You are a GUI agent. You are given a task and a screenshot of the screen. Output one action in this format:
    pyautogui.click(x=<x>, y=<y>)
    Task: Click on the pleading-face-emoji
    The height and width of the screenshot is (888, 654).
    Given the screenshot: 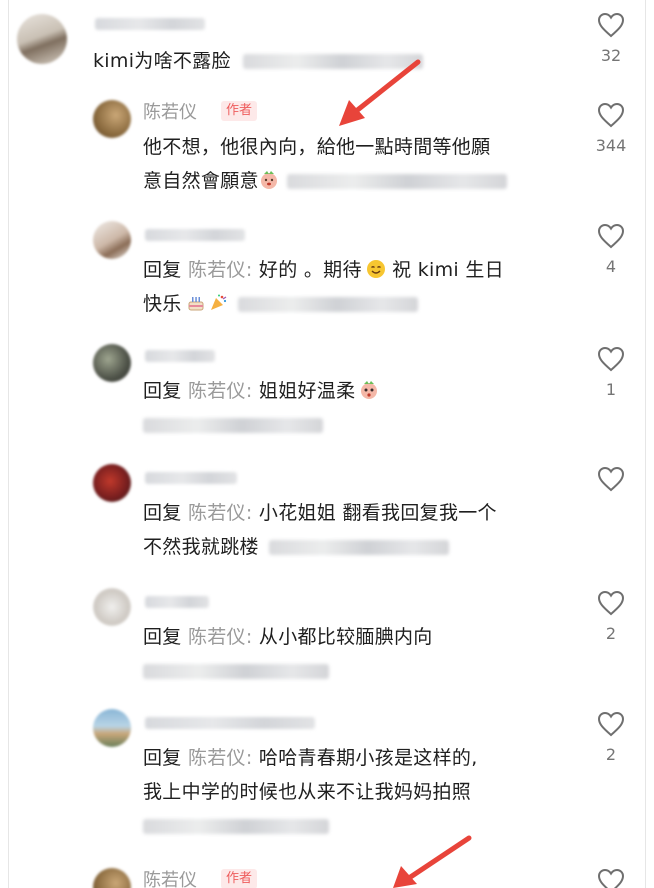 What is the action you would take?
    pyautogui.click(x=369, y=390)
    